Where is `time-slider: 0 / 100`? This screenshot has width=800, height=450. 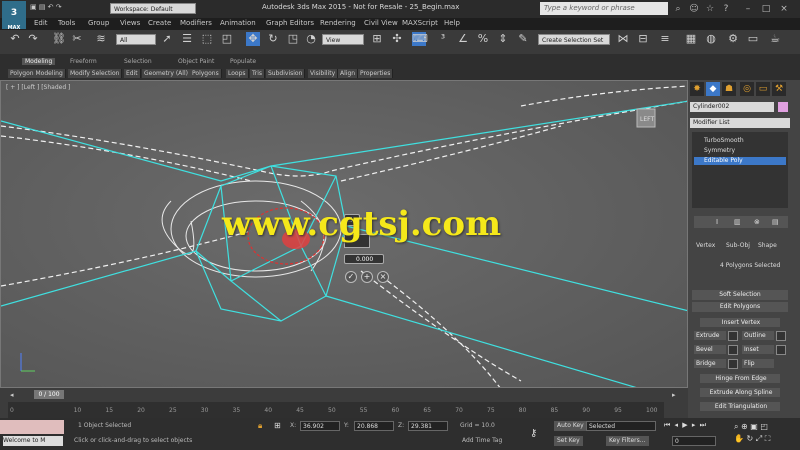
time-slider: 0 / 100 is located at coordinates (49, 394).